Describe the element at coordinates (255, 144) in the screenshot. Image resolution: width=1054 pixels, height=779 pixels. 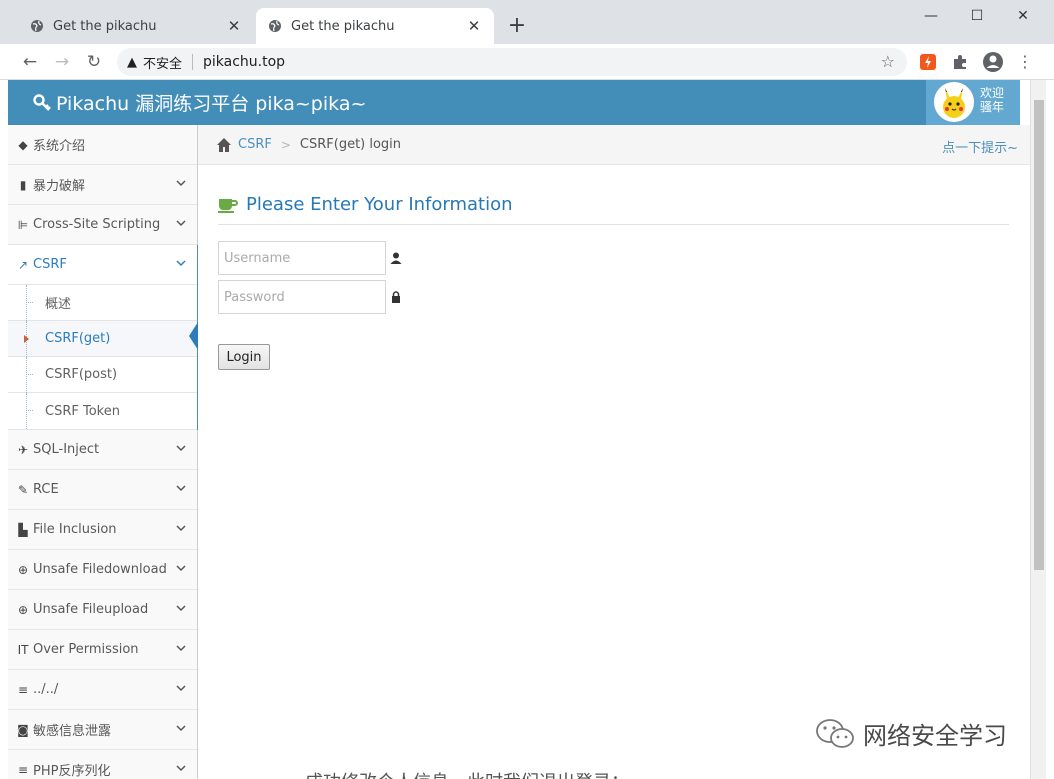
I see `breadcrumb-link: CSRF` at that location.